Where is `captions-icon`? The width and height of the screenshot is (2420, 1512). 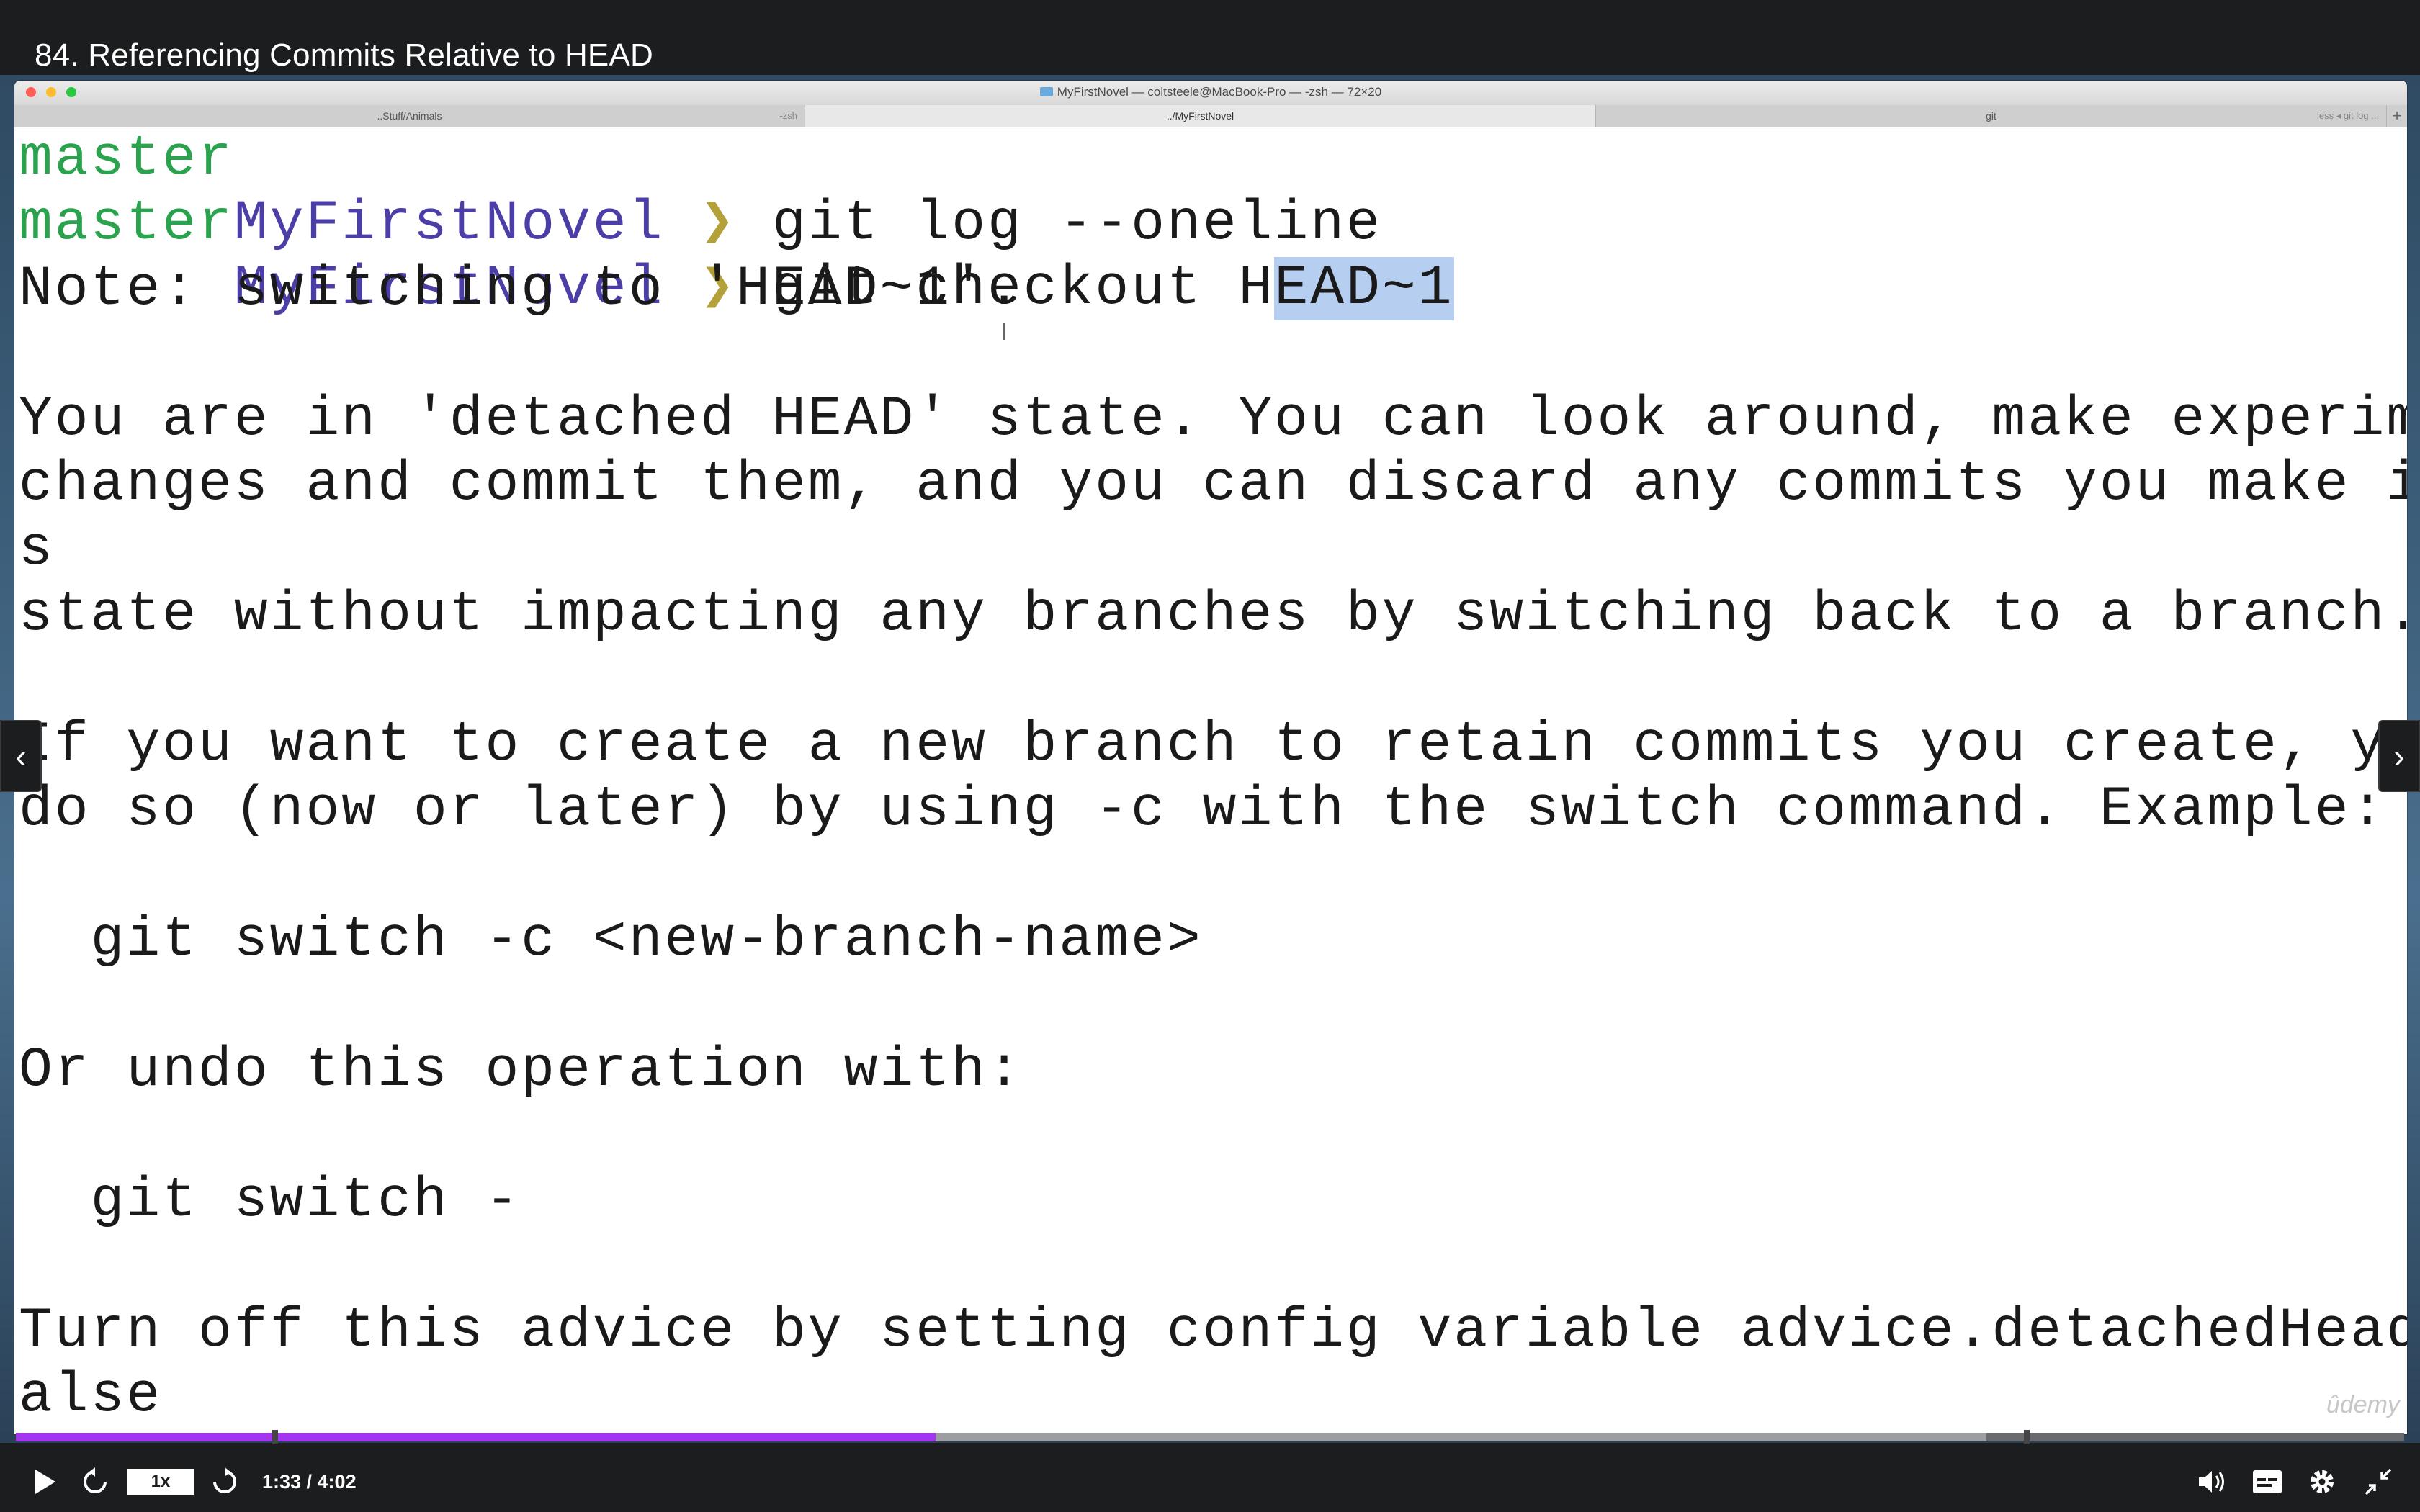
captions-icon is located at coordinates (2267, 1481).